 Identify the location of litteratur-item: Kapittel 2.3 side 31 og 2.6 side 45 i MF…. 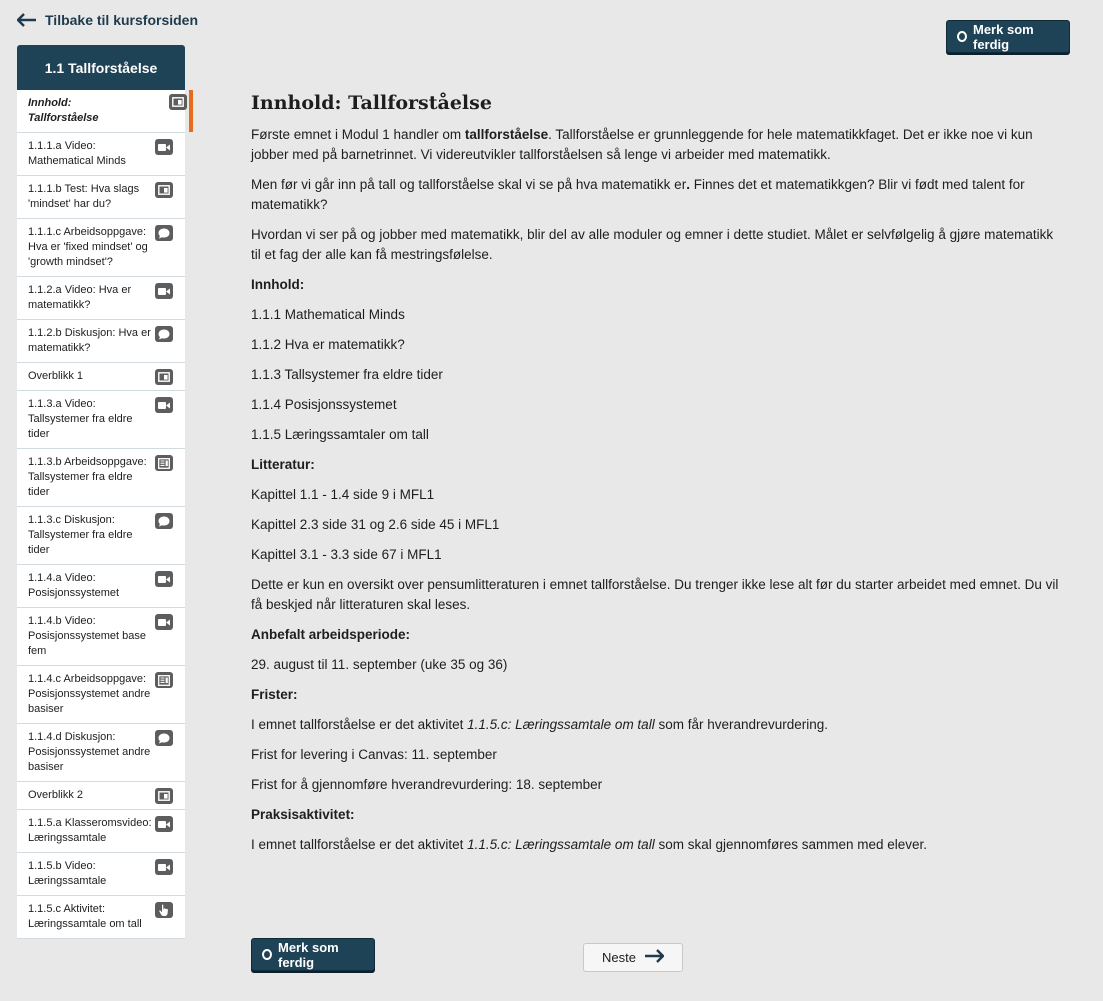
(375, 524).